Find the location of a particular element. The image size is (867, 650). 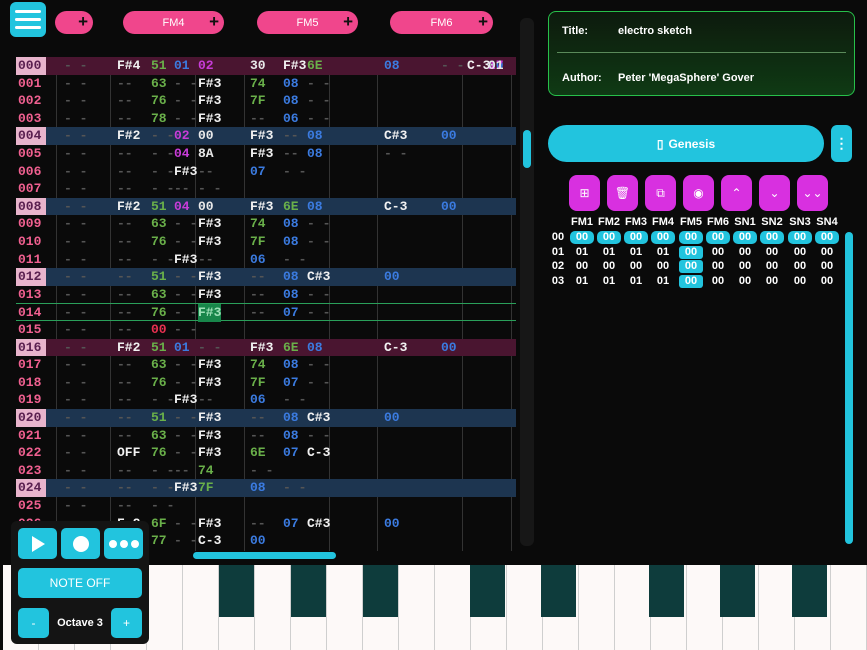

pattern-cell: 8A is located at coordinates (206, 154).